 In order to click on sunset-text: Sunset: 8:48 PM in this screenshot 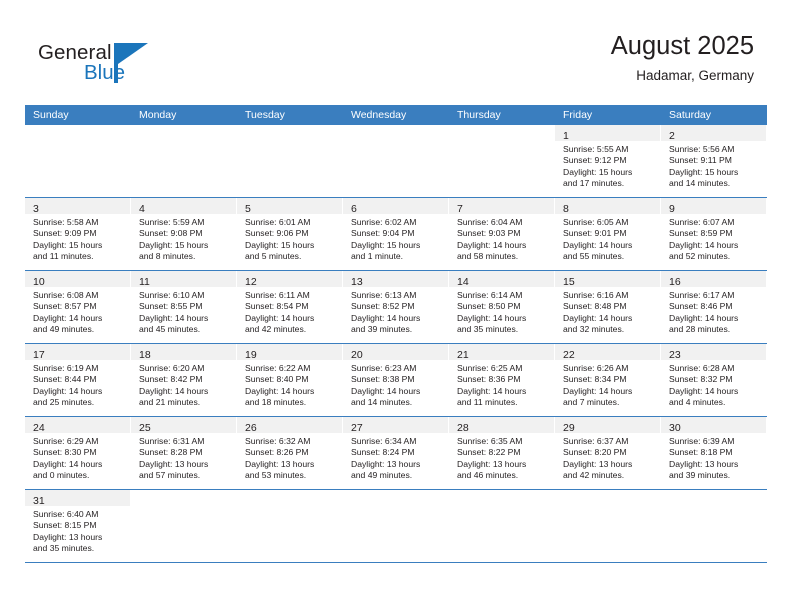, I will do `click(595, 306)`.